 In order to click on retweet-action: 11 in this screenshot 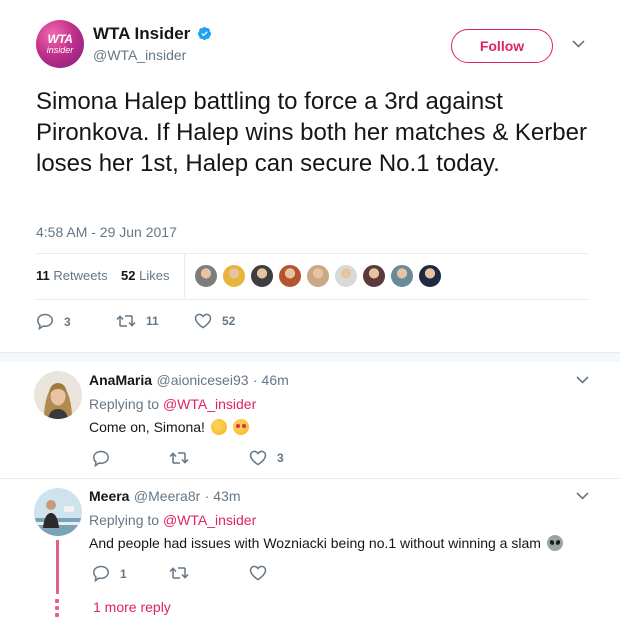, I will do `click(137, 321)`.